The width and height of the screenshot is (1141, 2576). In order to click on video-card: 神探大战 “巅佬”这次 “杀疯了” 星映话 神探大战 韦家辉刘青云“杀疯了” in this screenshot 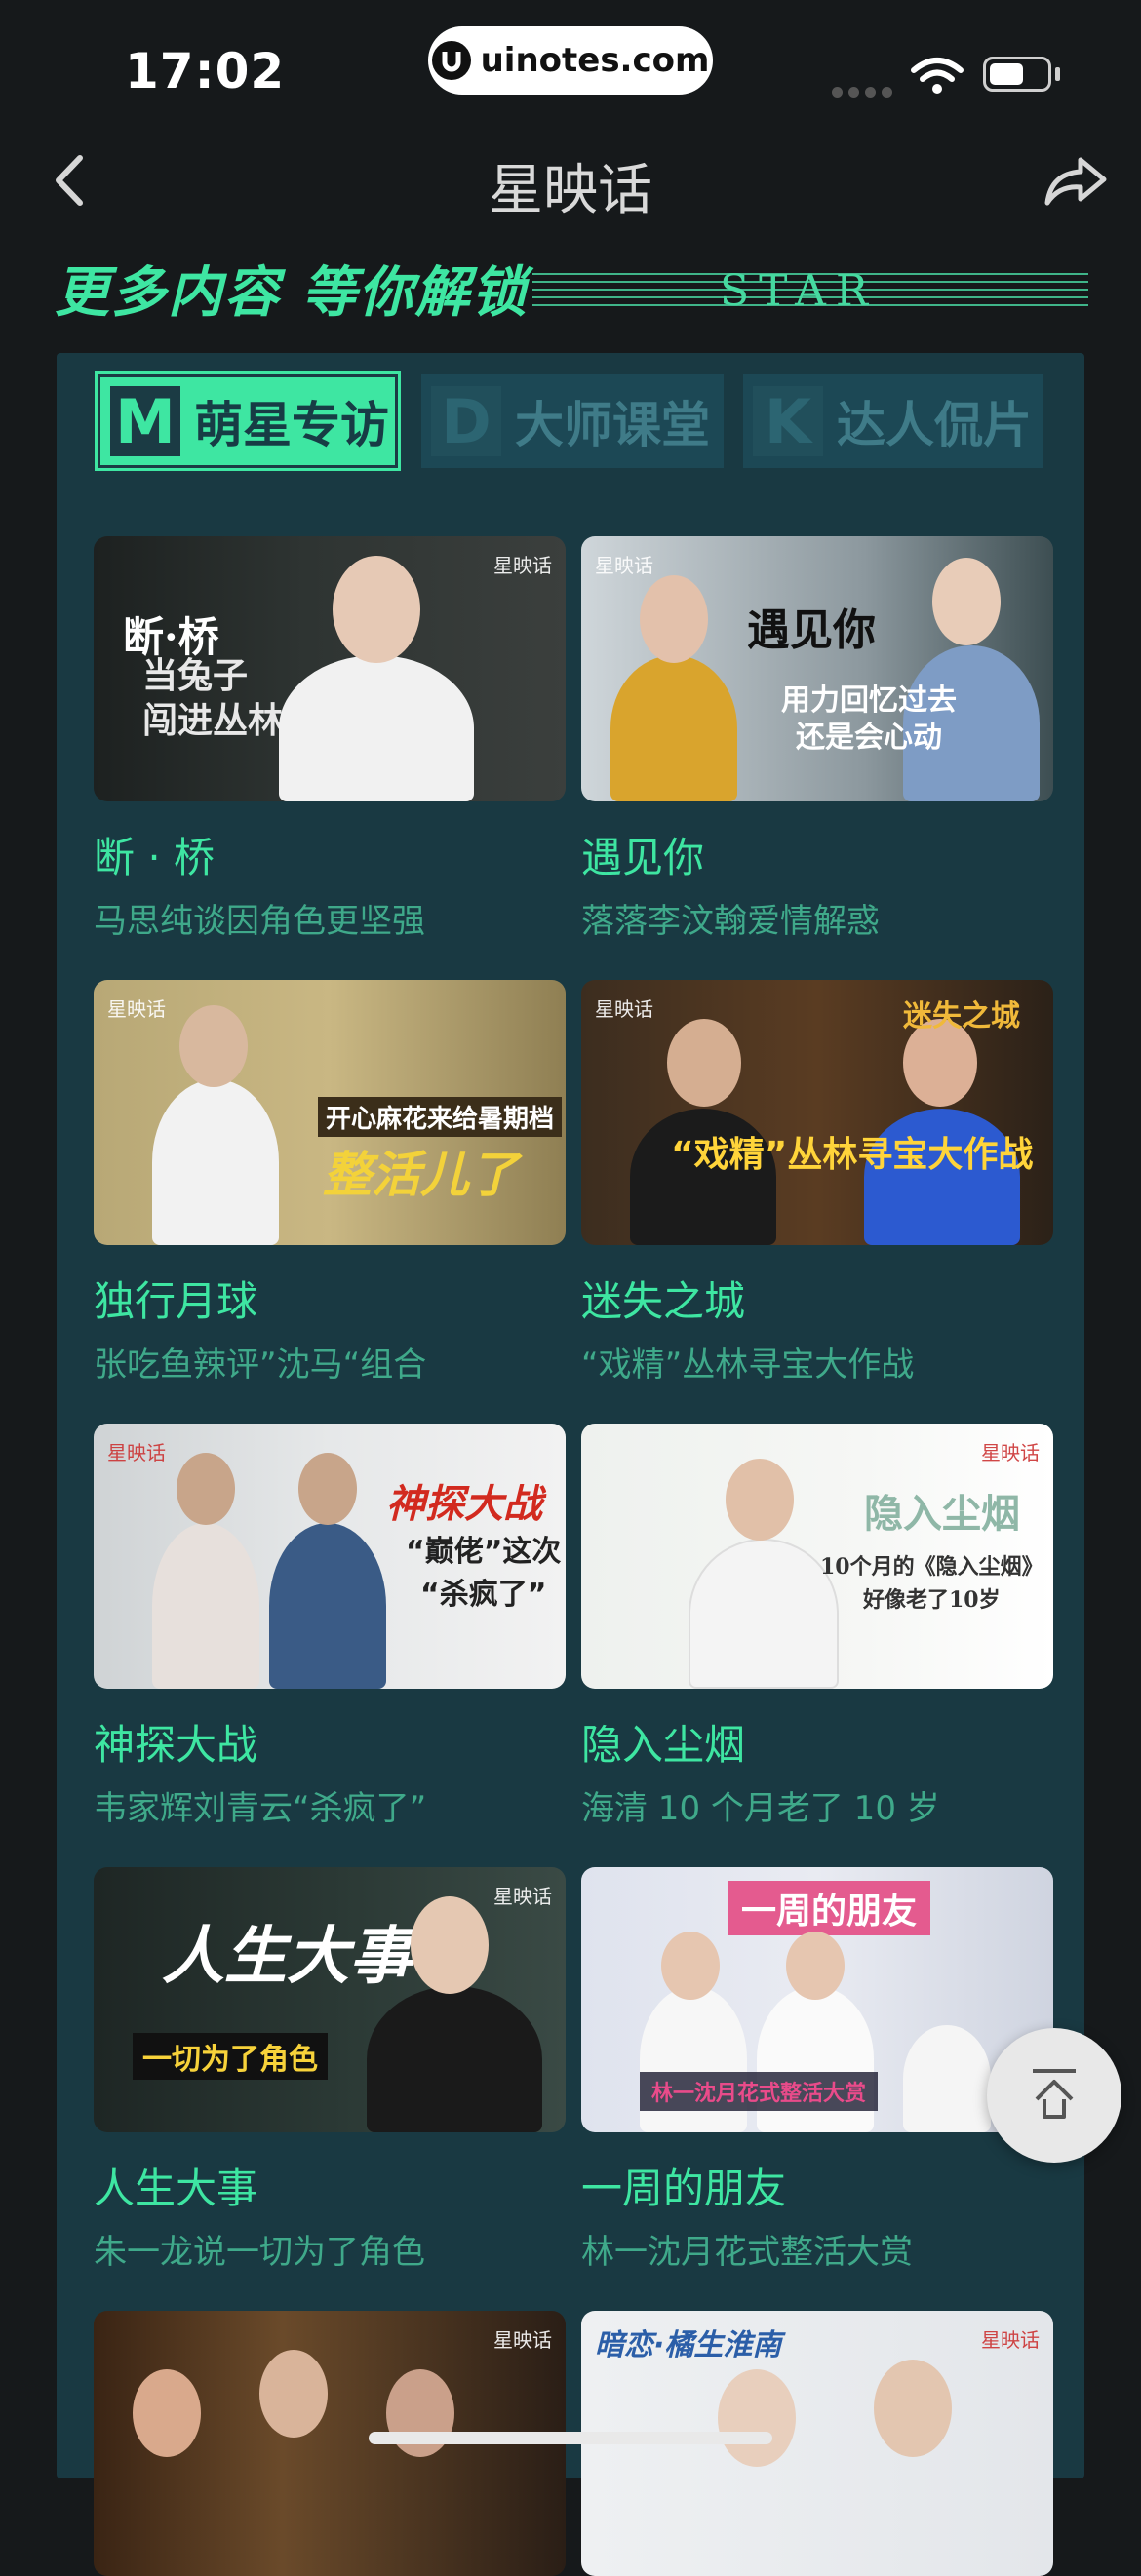, I will do `click(330, 1626)`.